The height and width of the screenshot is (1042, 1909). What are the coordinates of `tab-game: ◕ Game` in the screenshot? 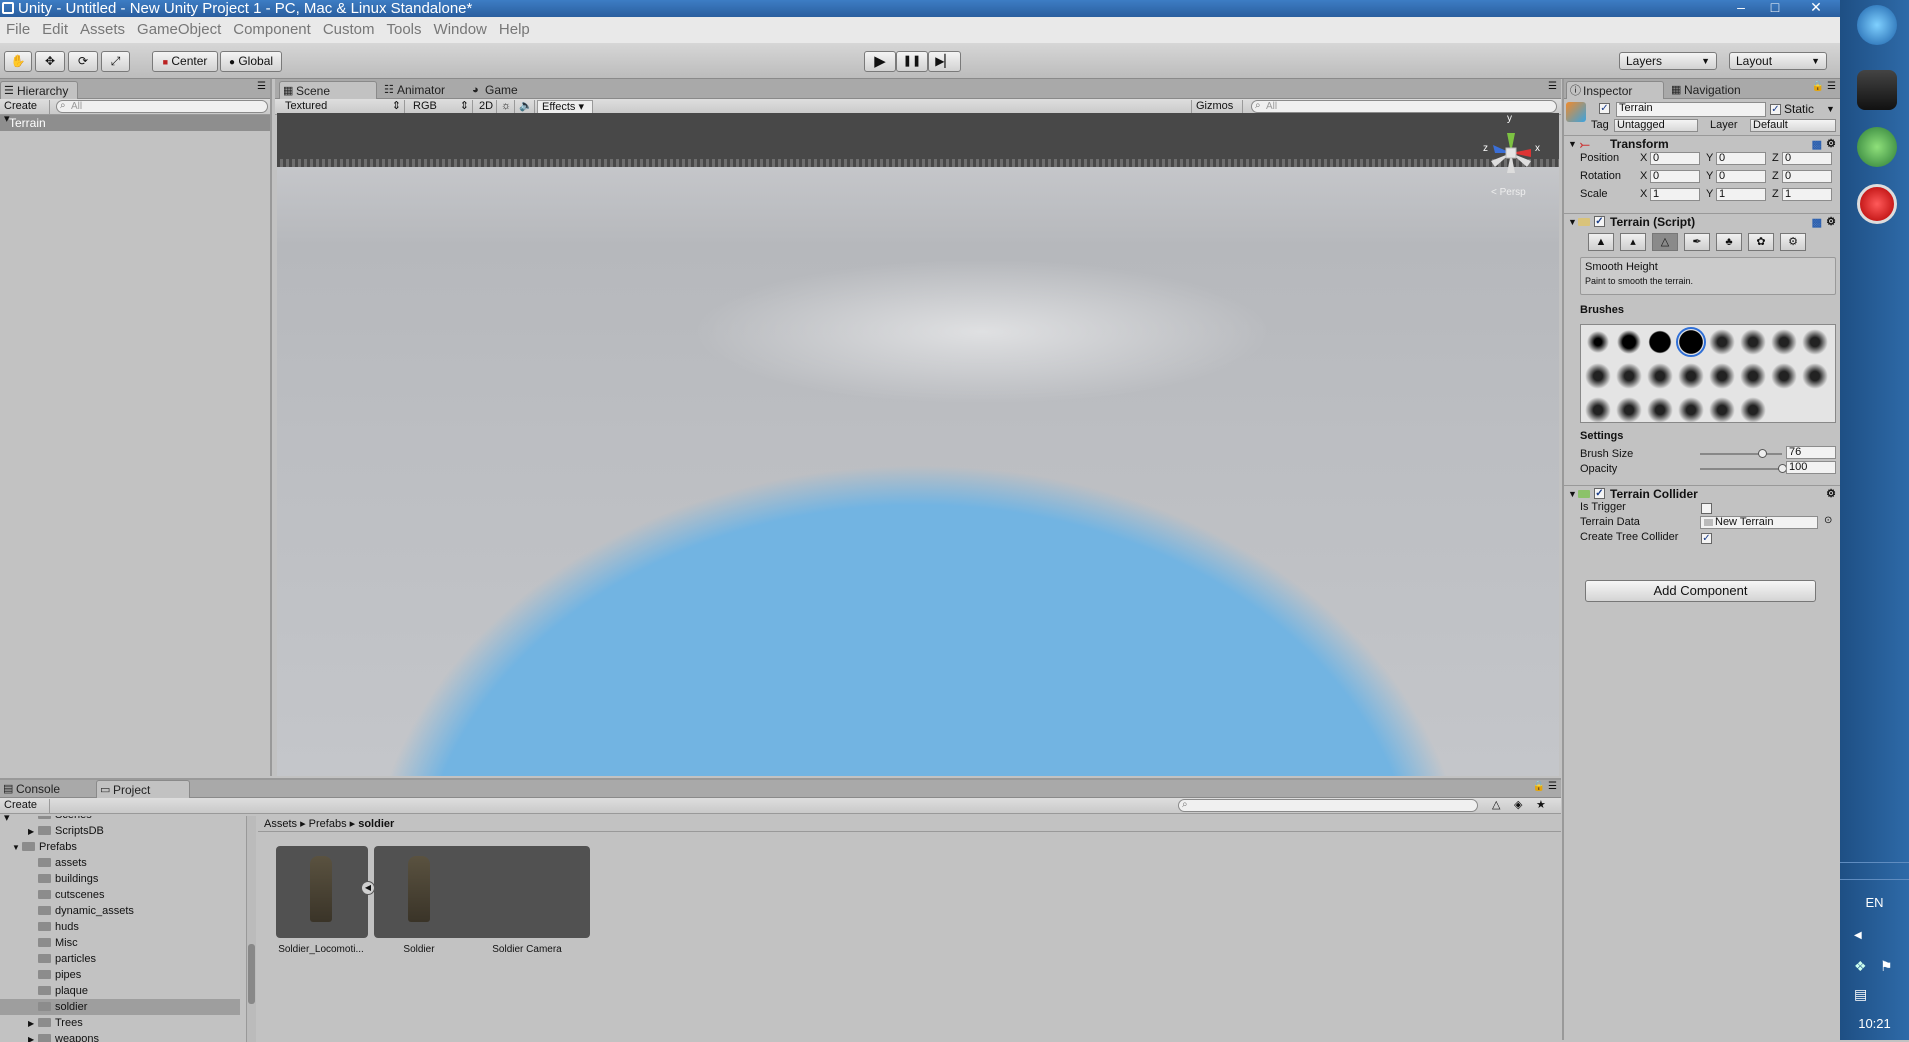 It's located at (502, 90).